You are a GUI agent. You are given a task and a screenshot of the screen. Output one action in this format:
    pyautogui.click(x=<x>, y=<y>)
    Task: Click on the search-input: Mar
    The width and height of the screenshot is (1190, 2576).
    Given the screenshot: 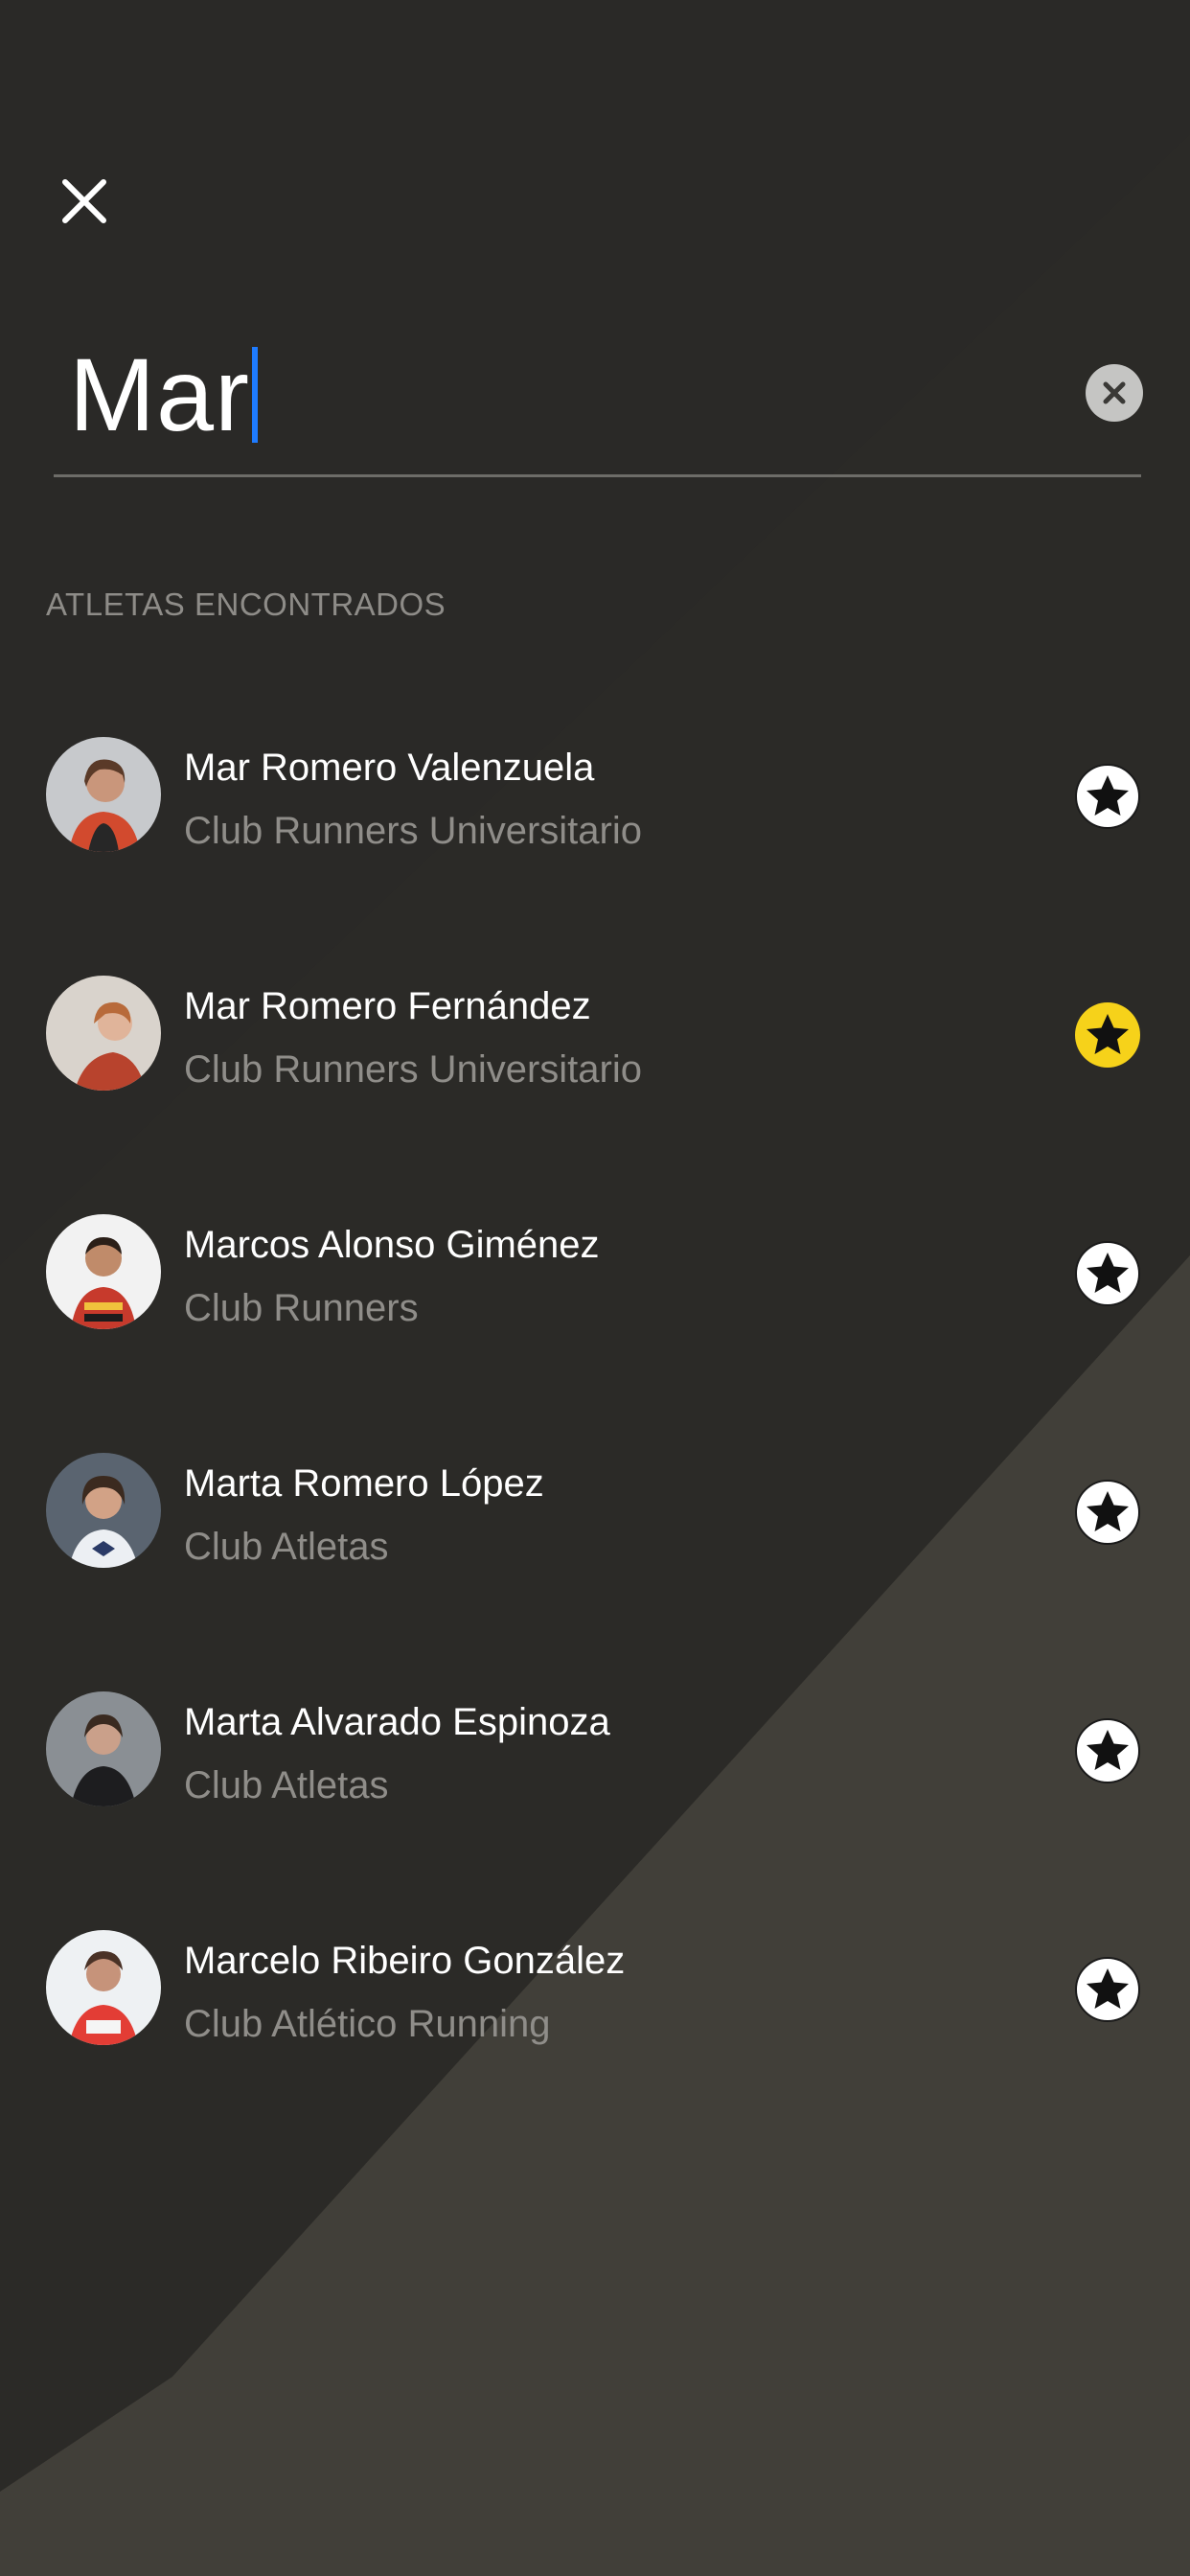 What is the action you would take?
    pyautogui.click(x=163, y=394)
    